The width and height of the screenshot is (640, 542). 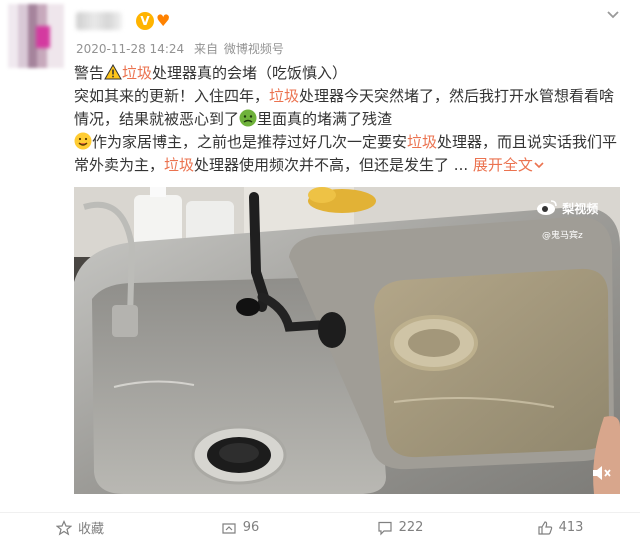 I want to click on expand-full-text-link: 展开全文, so click(x=509, y=165).